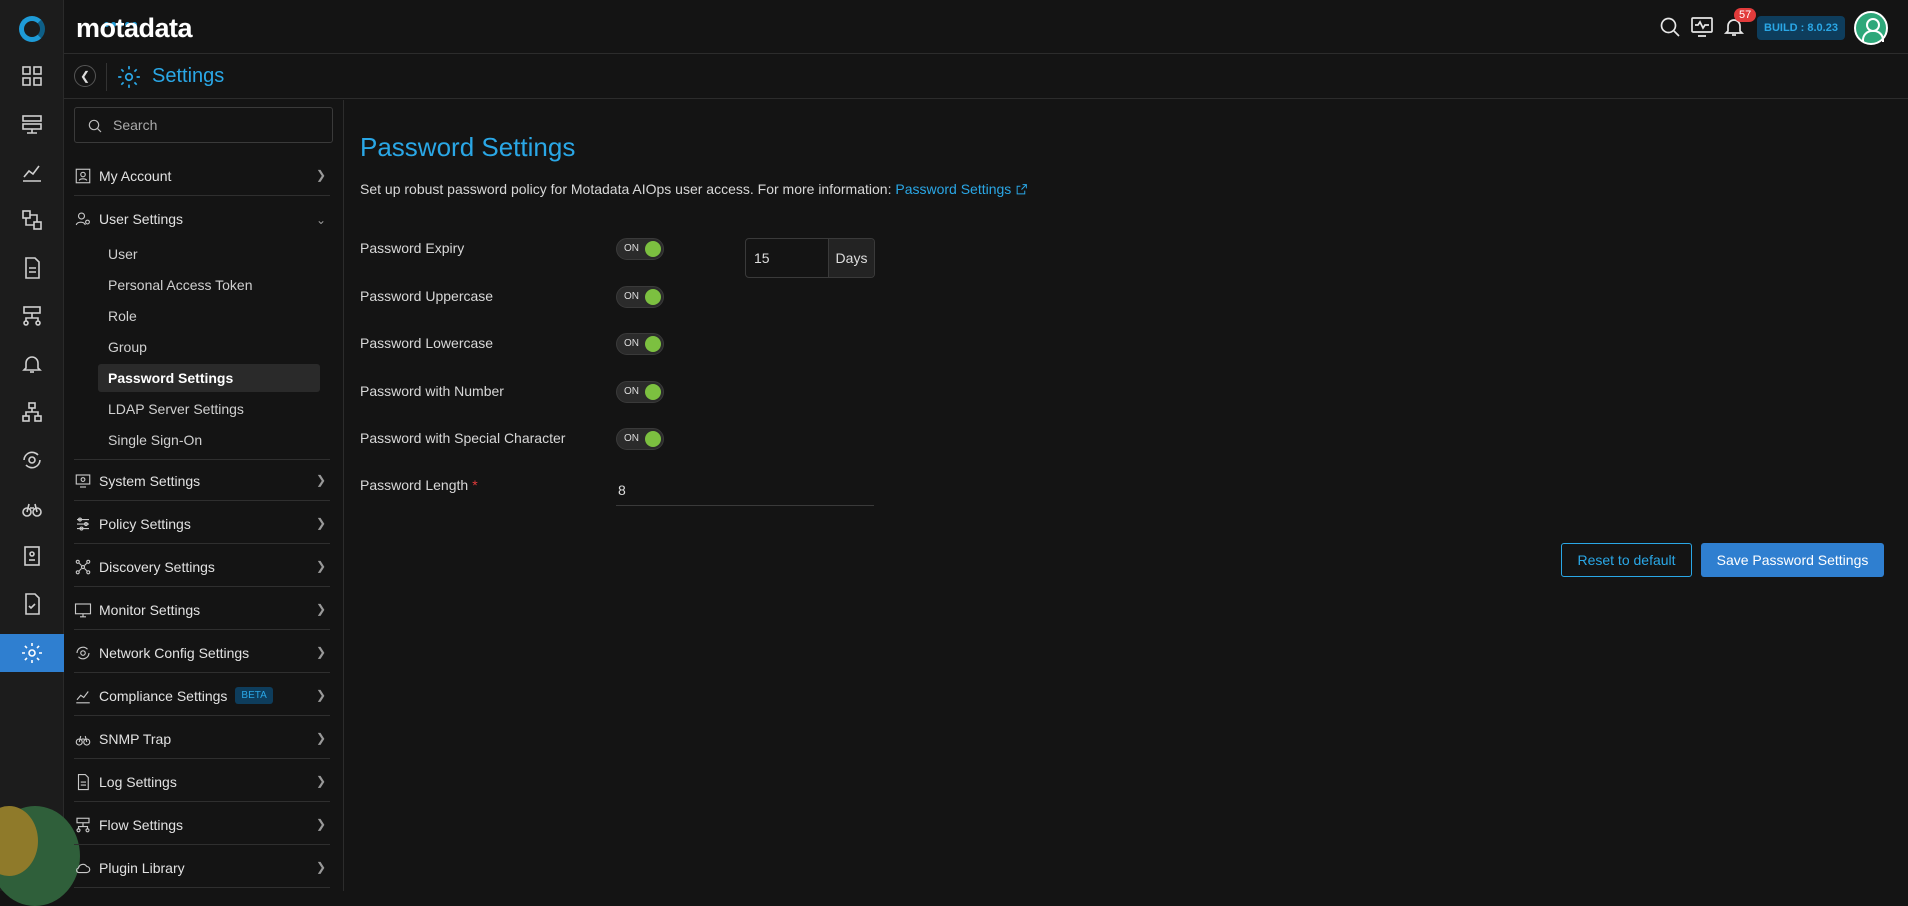 The height and width of the screenshot is (906, 1908). What do you see at coordinates (254, 695) in the screenshot?
I see `beta-badge: BETA` at bounding box center [254, 695].